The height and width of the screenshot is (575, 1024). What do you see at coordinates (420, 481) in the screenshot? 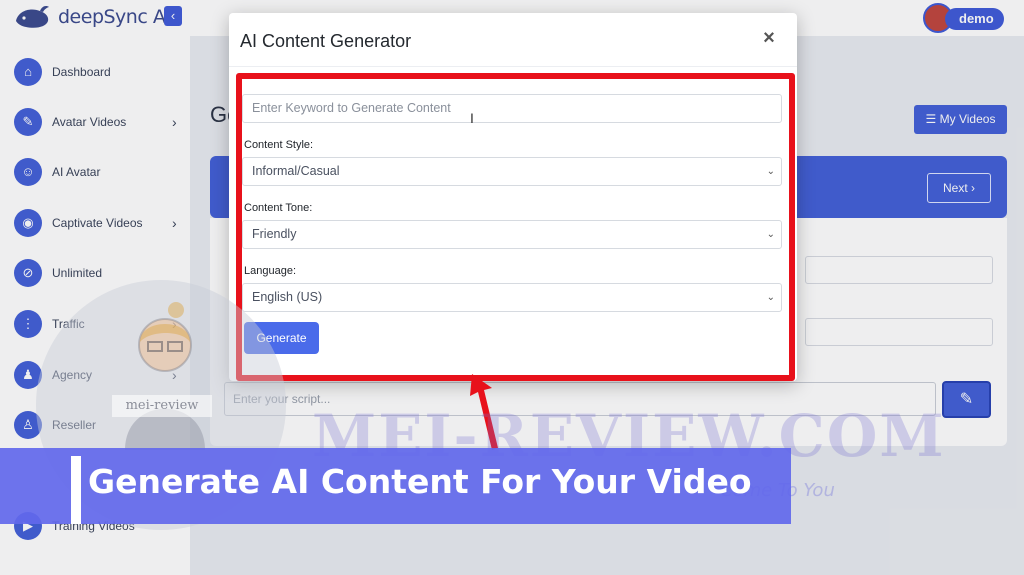
I see `caption-text: Generate AI Content For Your Video` at bounding box center [420, 481].